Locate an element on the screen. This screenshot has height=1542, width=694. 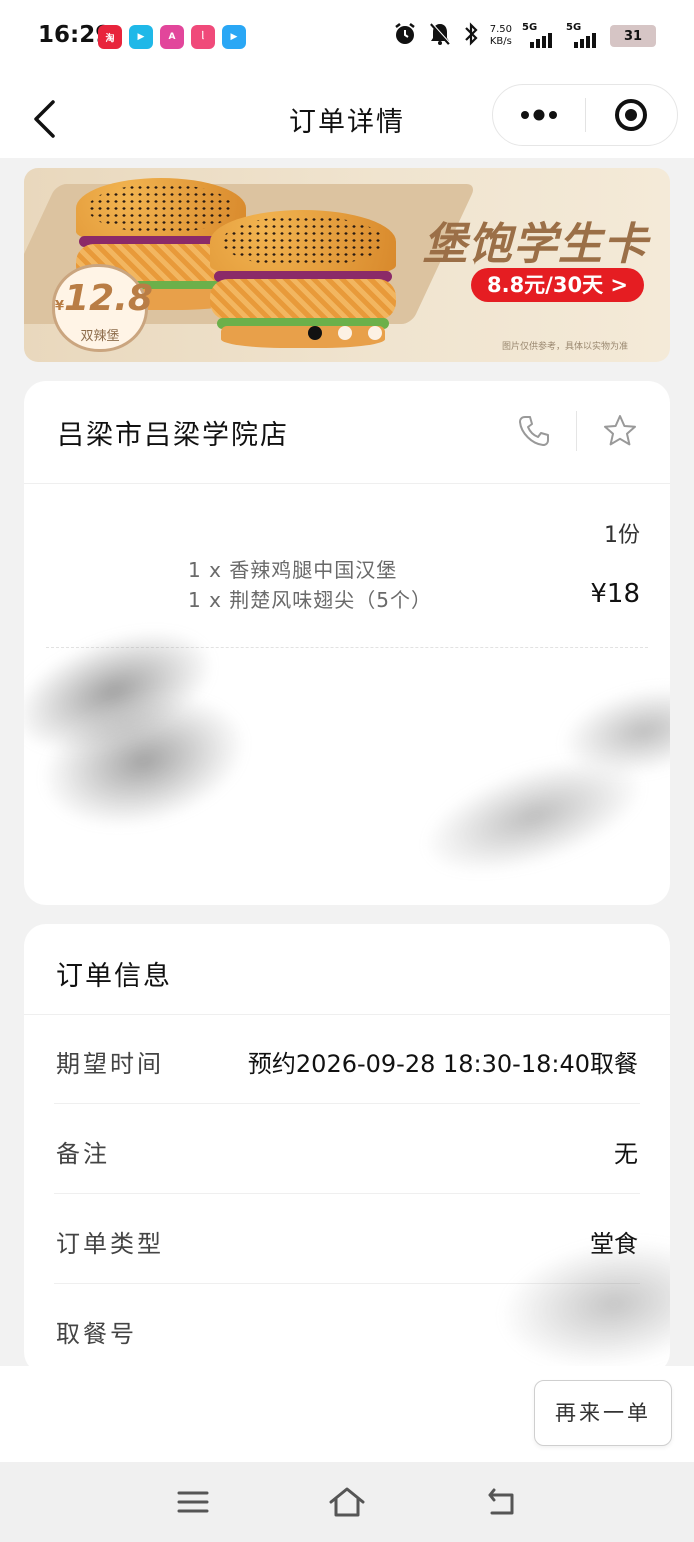
system-menu-button is located at coordinates (193, 1502).